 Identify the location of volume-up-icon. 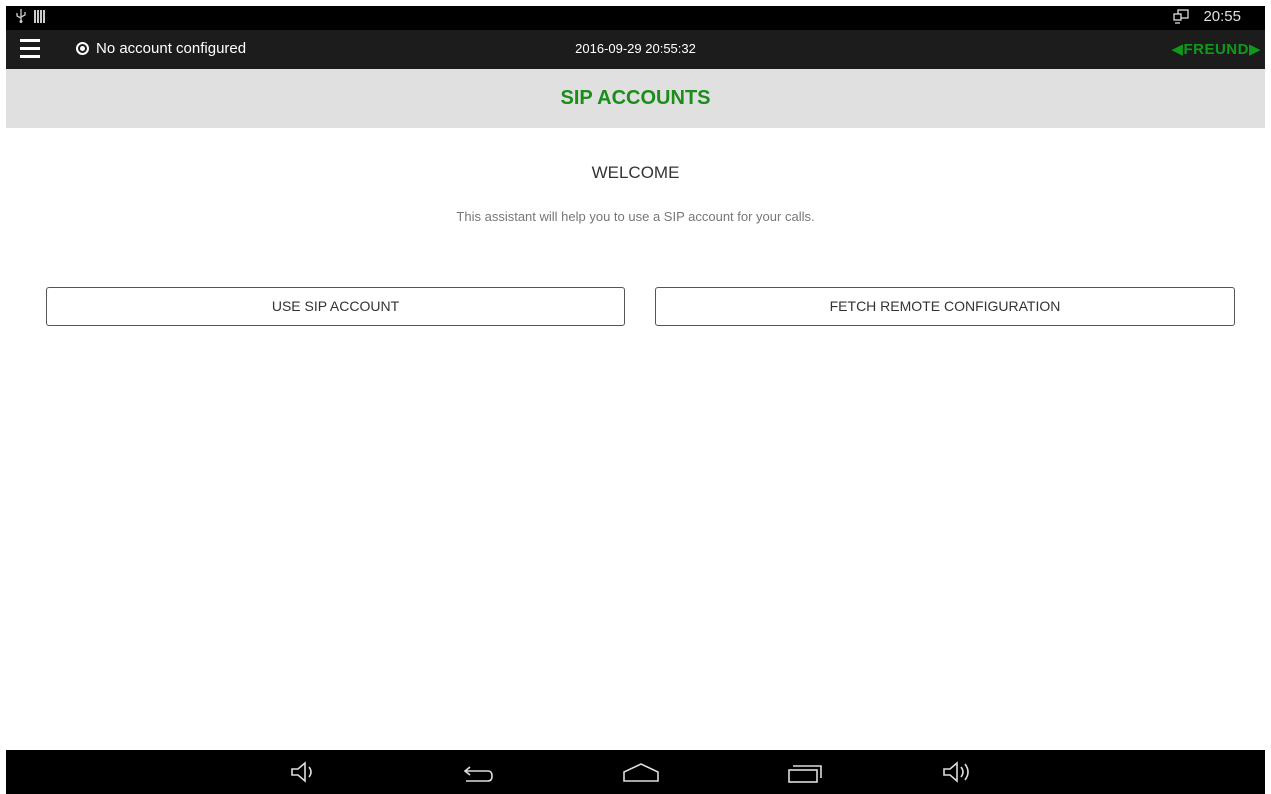
(956, 772).